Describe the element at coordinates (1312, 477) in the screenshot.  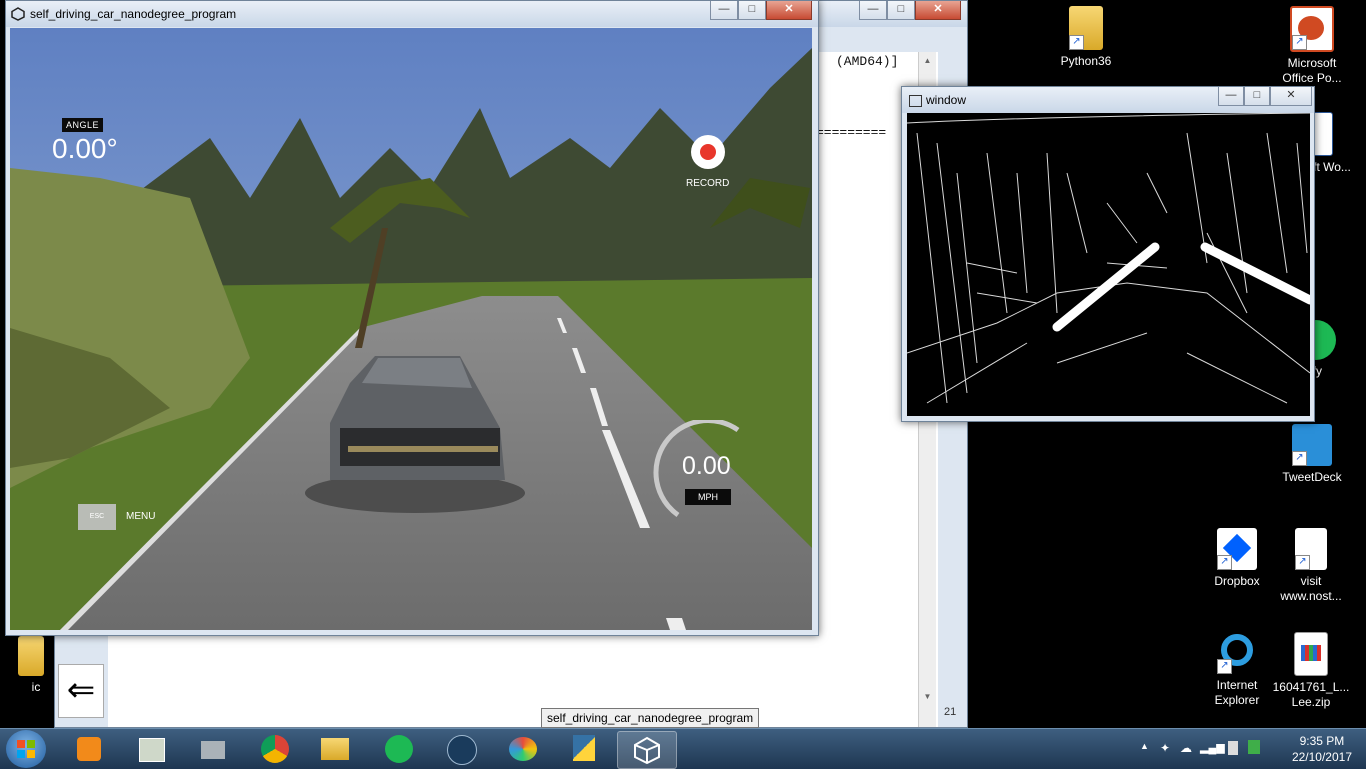
I see `desktop-icon-label: TweetDeck` at that location.